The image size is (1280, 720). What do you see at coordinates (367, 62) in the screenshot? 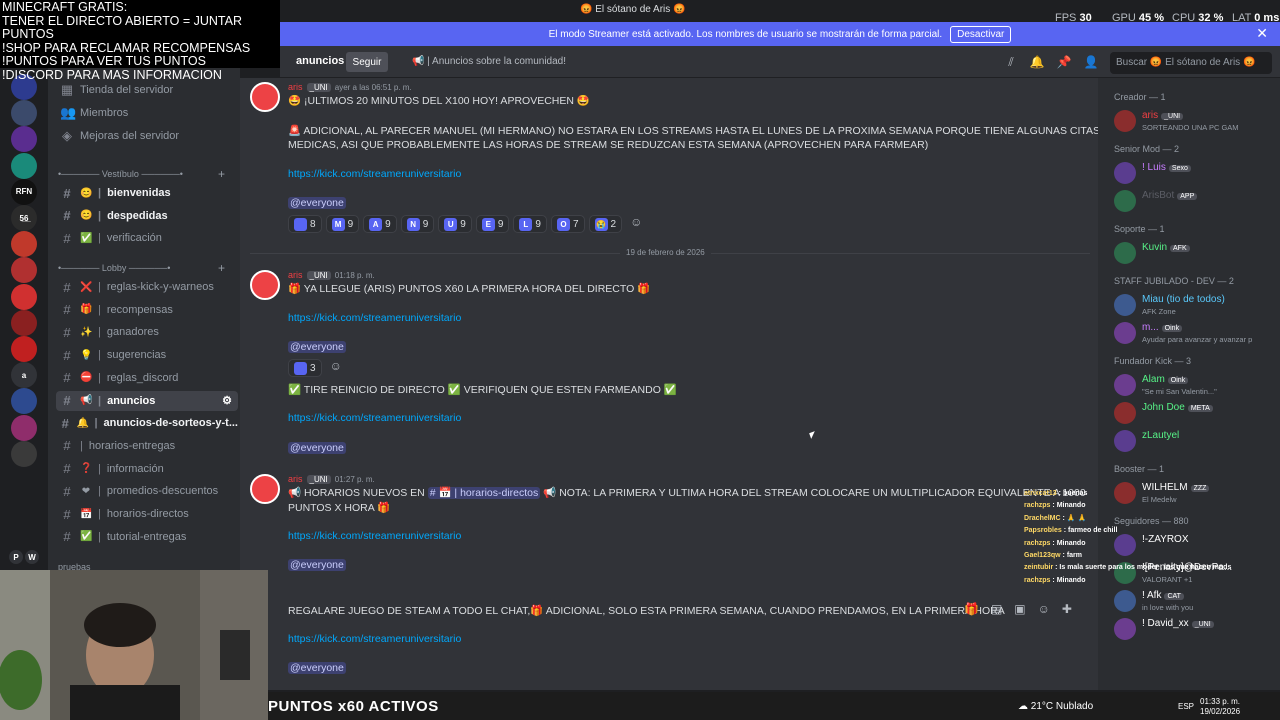
I see `follow-button: Seguir` at bounding box center [367, 62].